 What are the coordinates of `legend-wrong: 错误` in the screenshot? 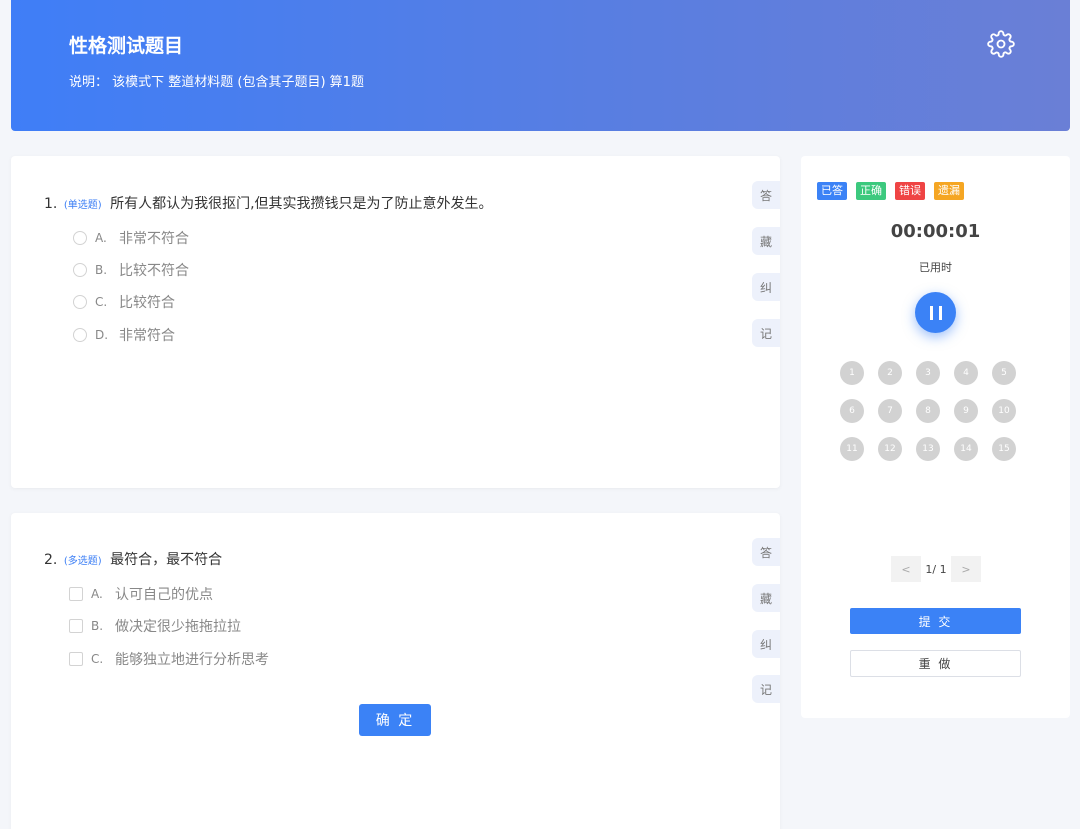 It's located at (910, 191).